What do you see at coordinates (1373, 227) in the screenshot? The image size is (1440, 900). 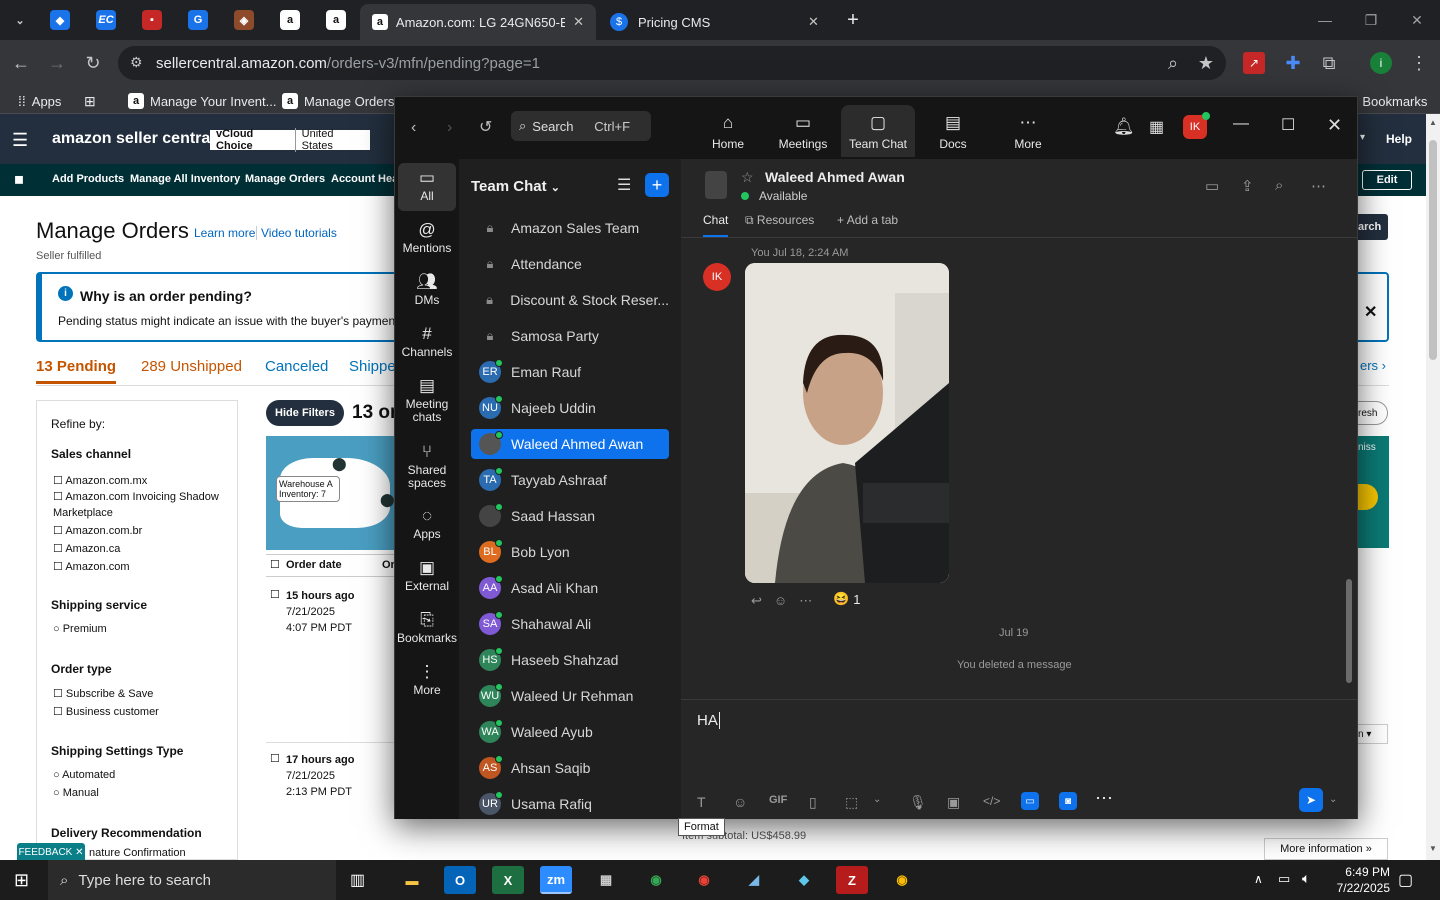 I see `search-button: arch` at bounding box center [1373, 227].